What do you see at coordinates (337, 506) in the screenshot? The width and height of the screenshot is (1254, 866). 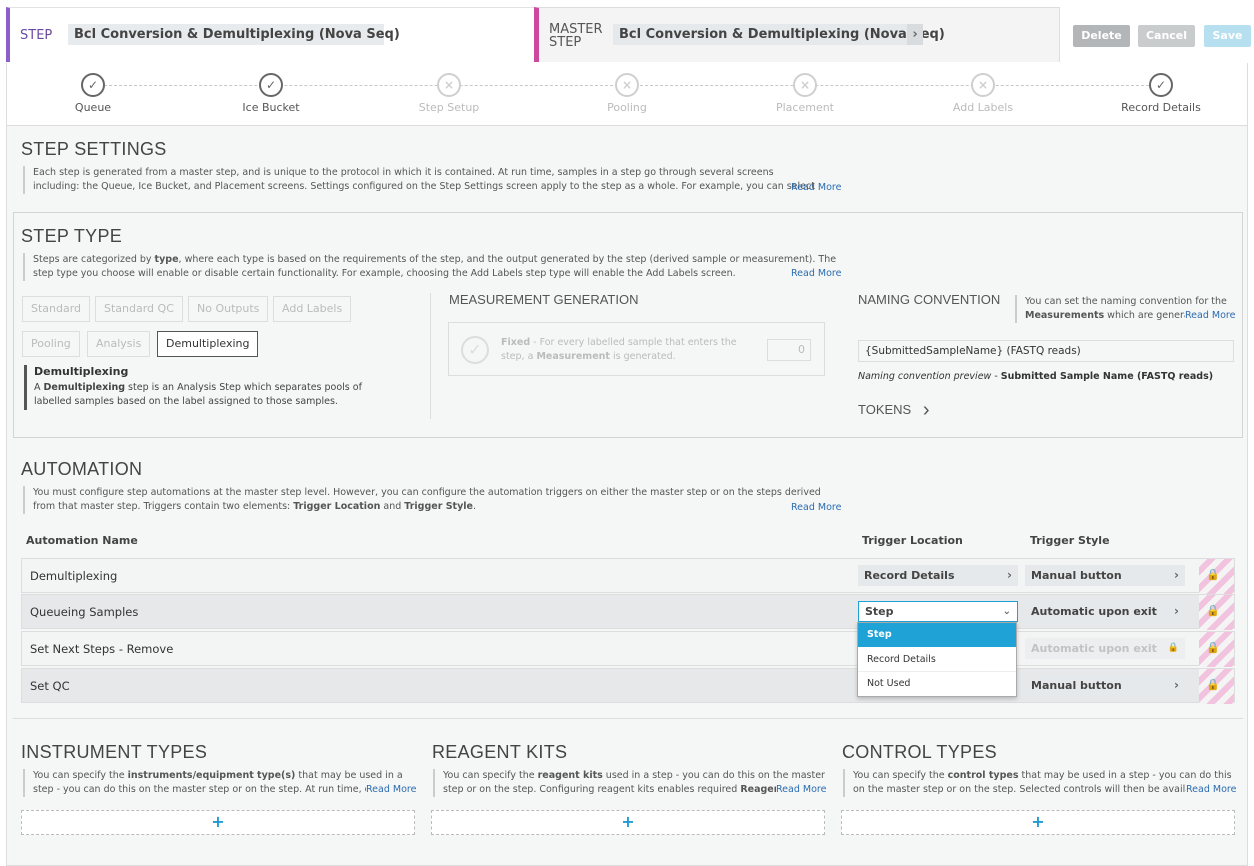 I see `desc-bold: Trigger Location` at bounding box center [337, 506].